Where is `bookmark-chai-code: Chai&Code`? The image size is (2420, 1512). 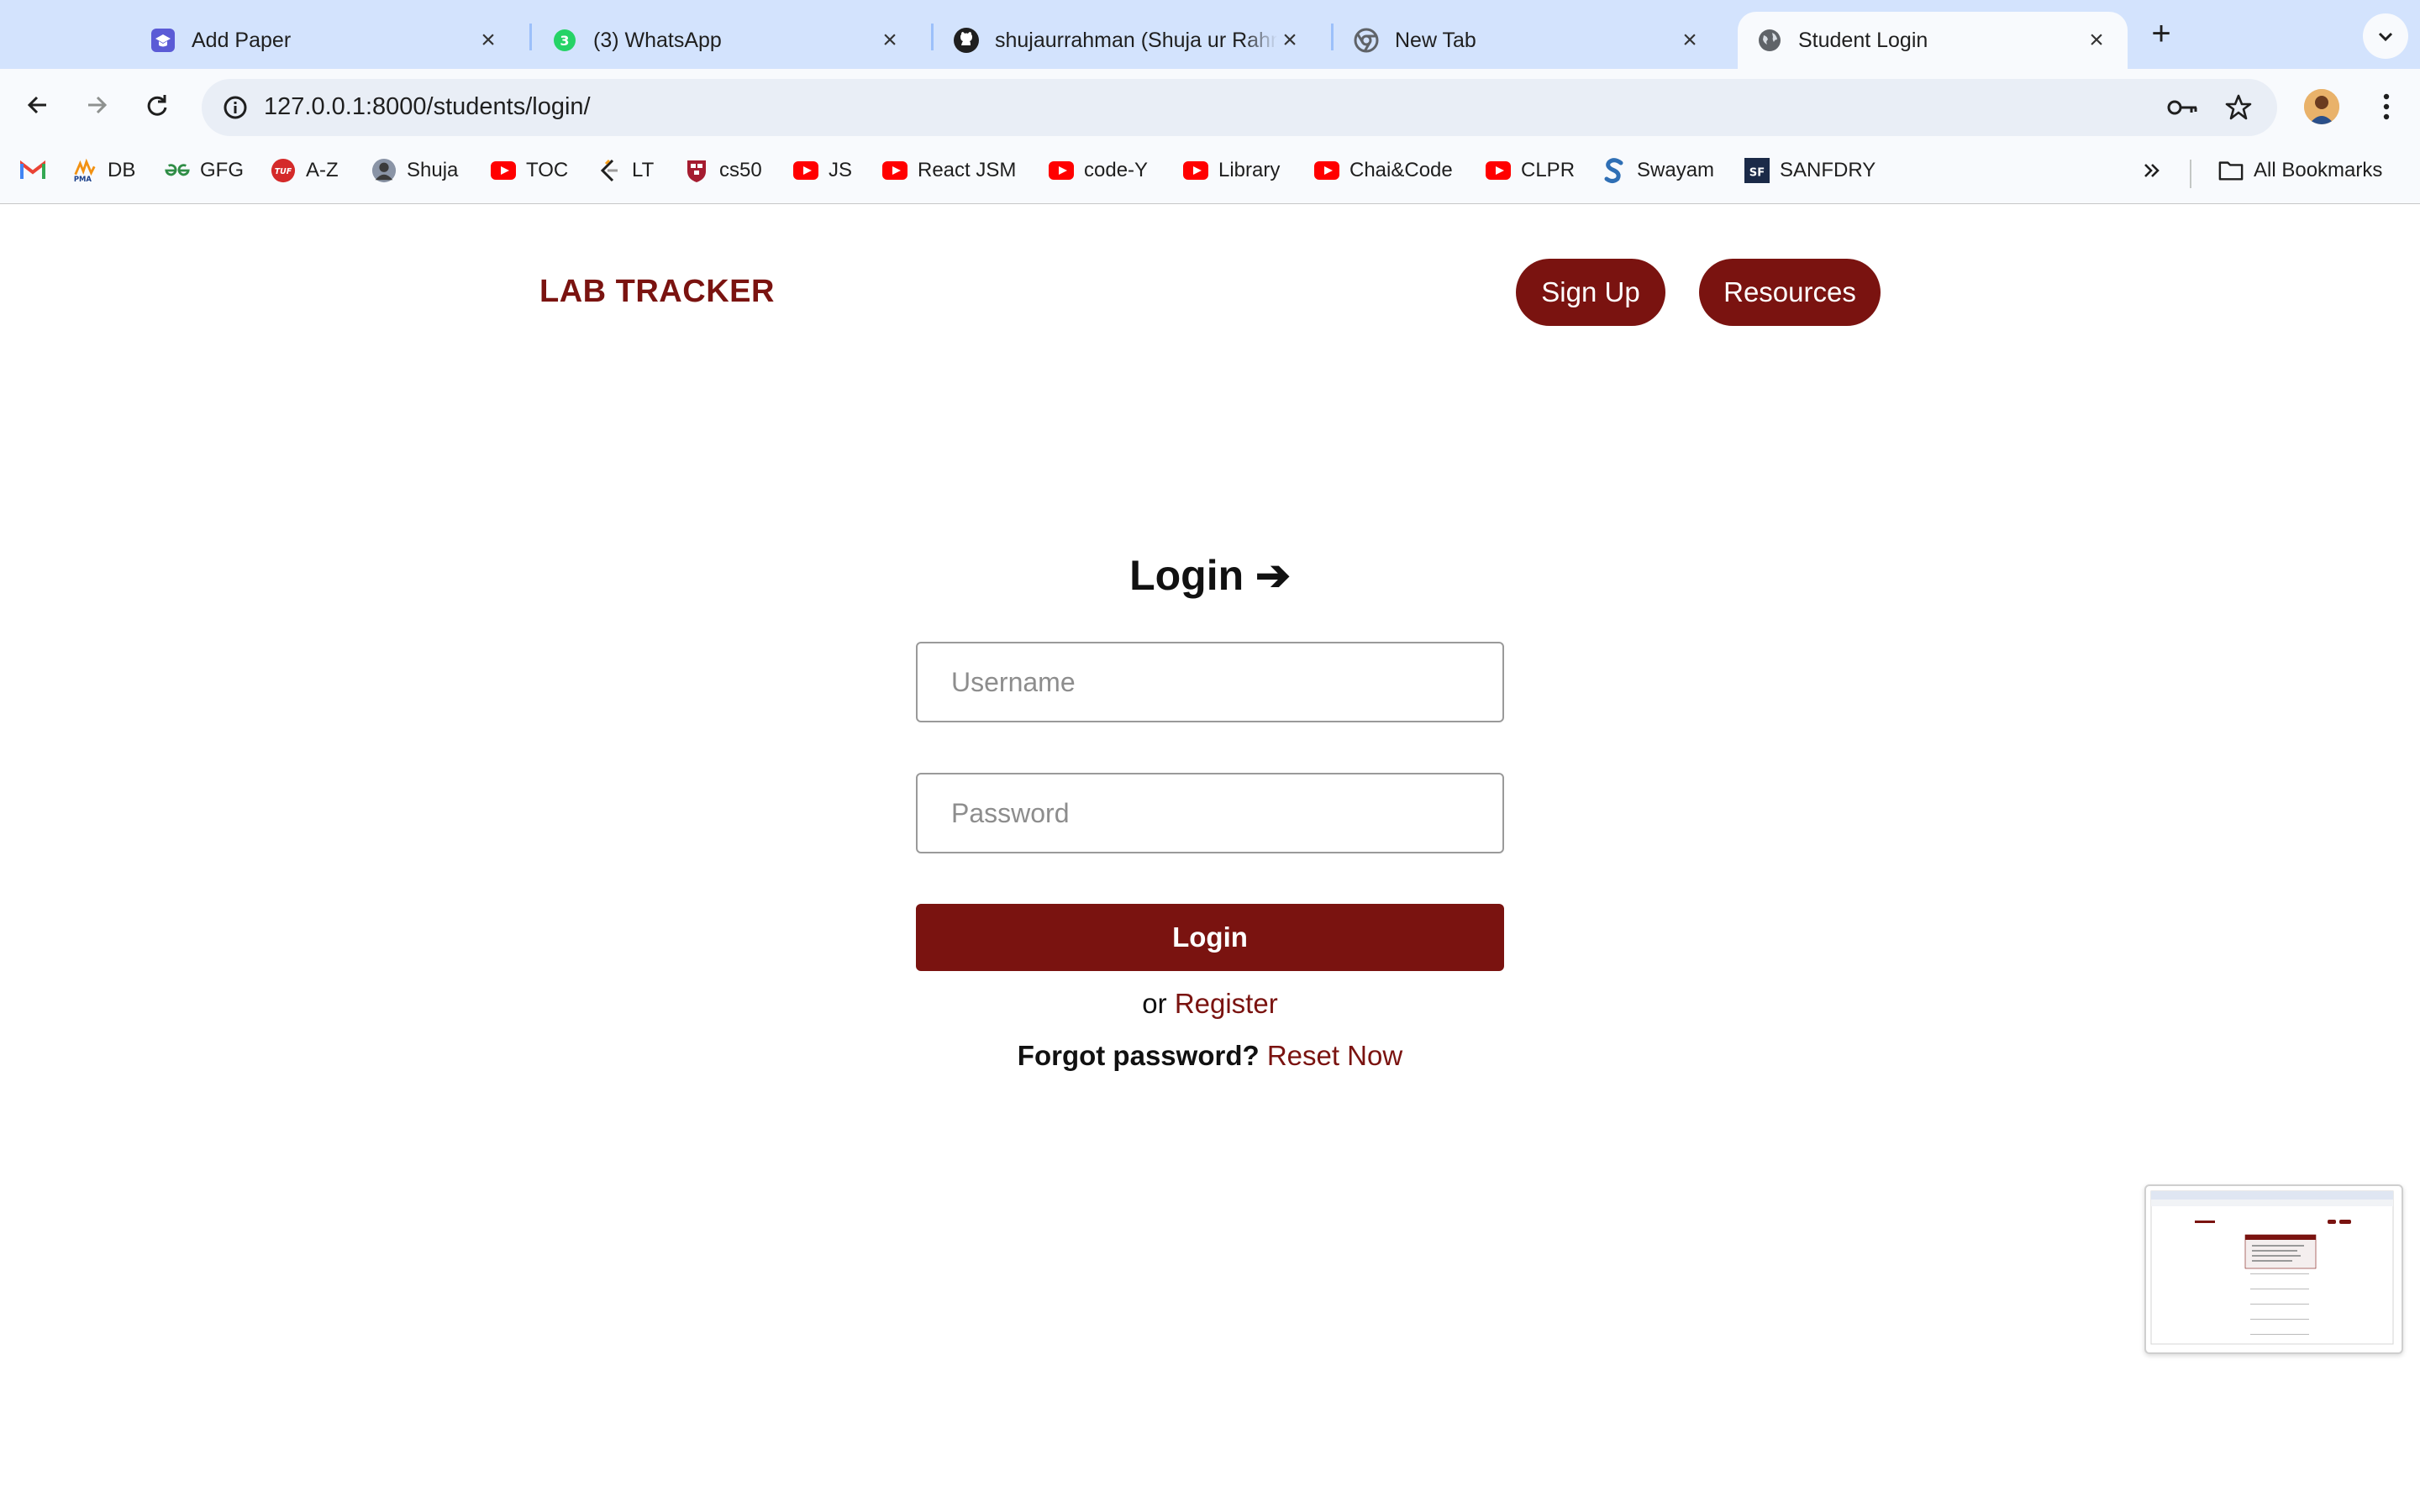 bookmark-chai-code: Chai&Code is located at coordinates (1383, 170).